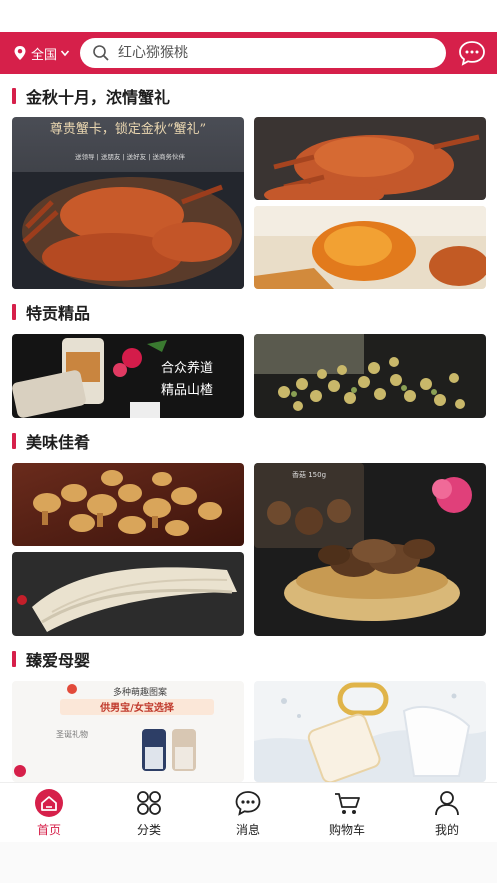 The height and width of the screenshot is (883, 497). I want to click on section-title-text: 特贡精品, so click(58, 313).